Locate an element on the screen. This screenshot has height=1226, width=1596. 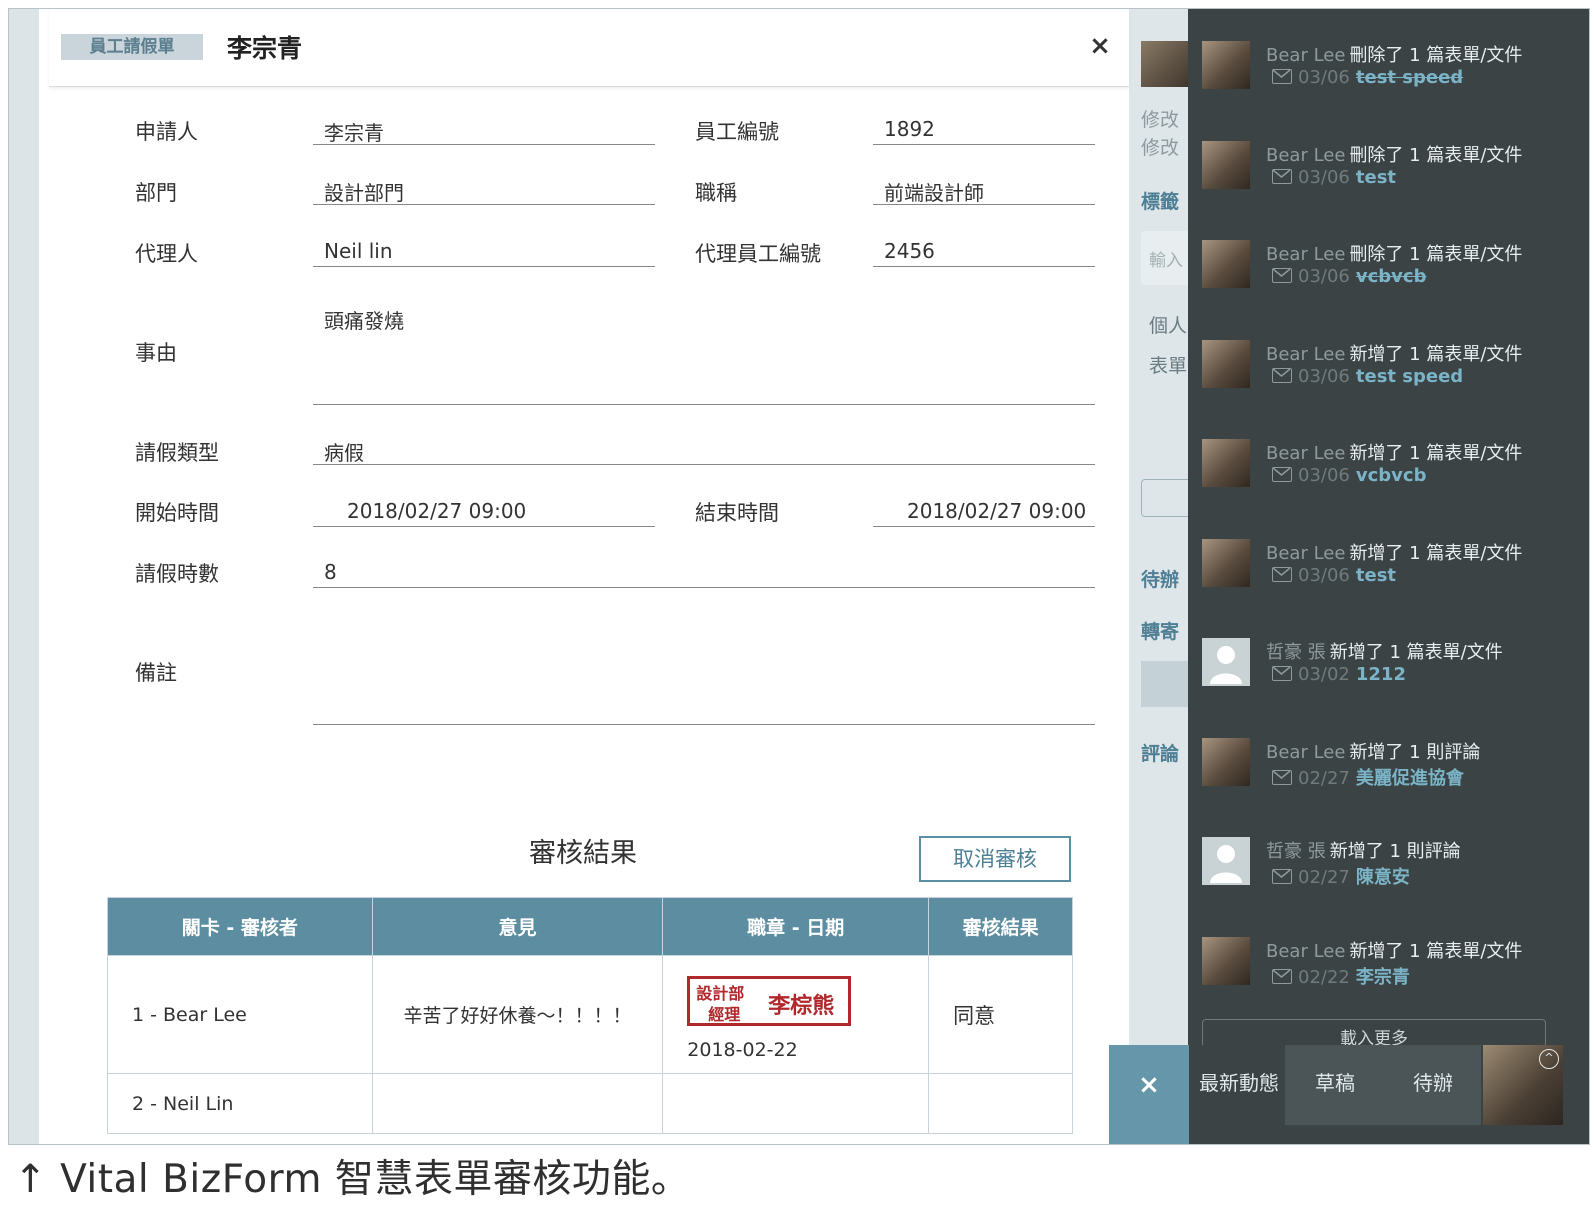
end-time-field: 2018/02/27 09:00 is located at coordinates (984, 513).